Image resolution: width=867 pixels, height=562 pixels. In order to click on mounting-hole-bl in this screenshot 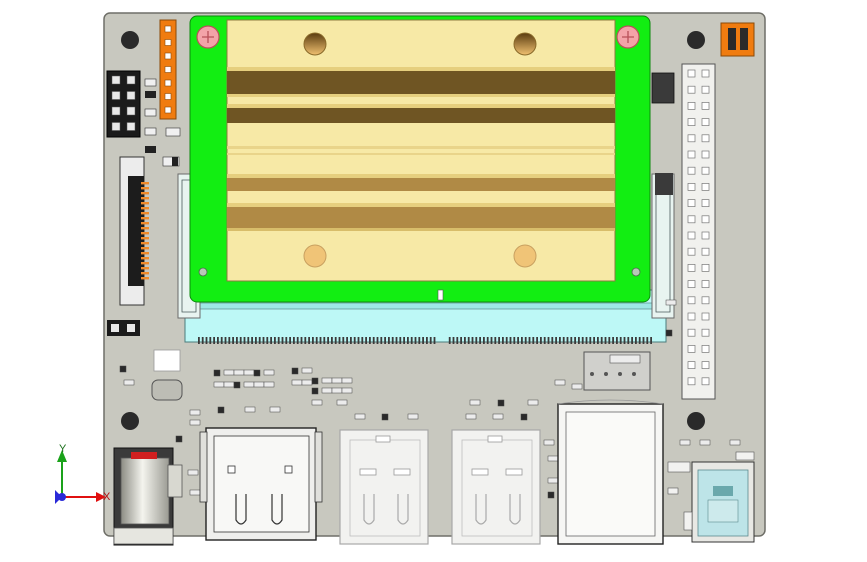, I will do `click(130, 421)`.